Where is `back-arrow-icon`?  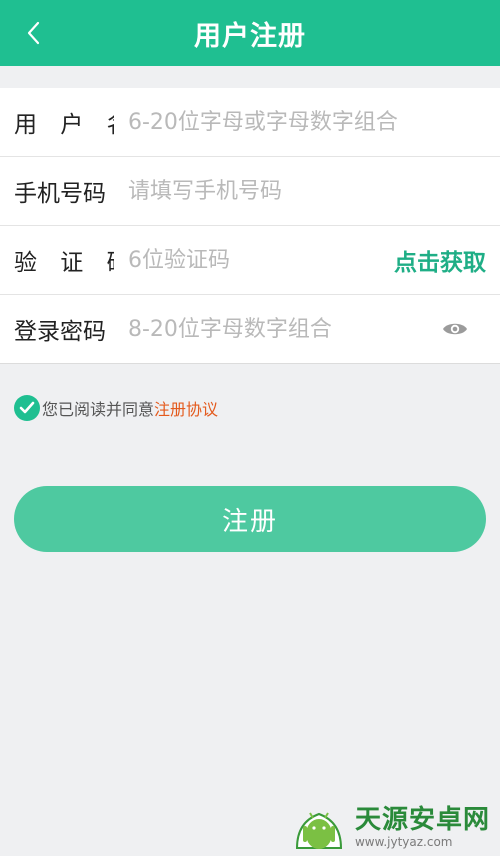
back-arrow-icon is located at coordinates (33, 33).